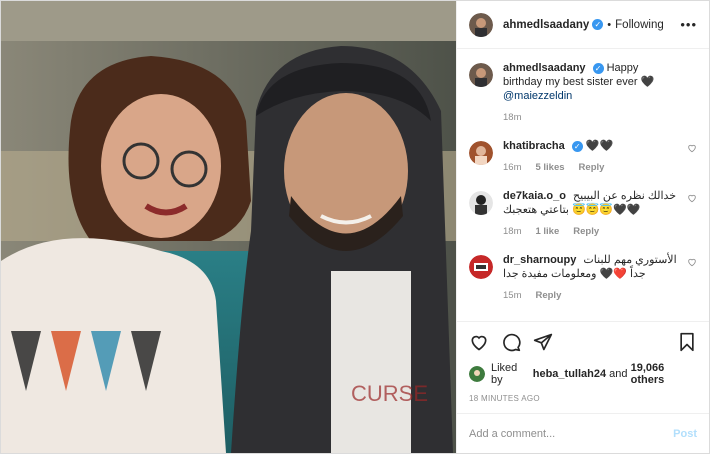 Image resolution: width=710 pixels, height=454 pixels. Describe the element at coordinates (479, 342) in the screenshot. I see `heart-icon` at that location.